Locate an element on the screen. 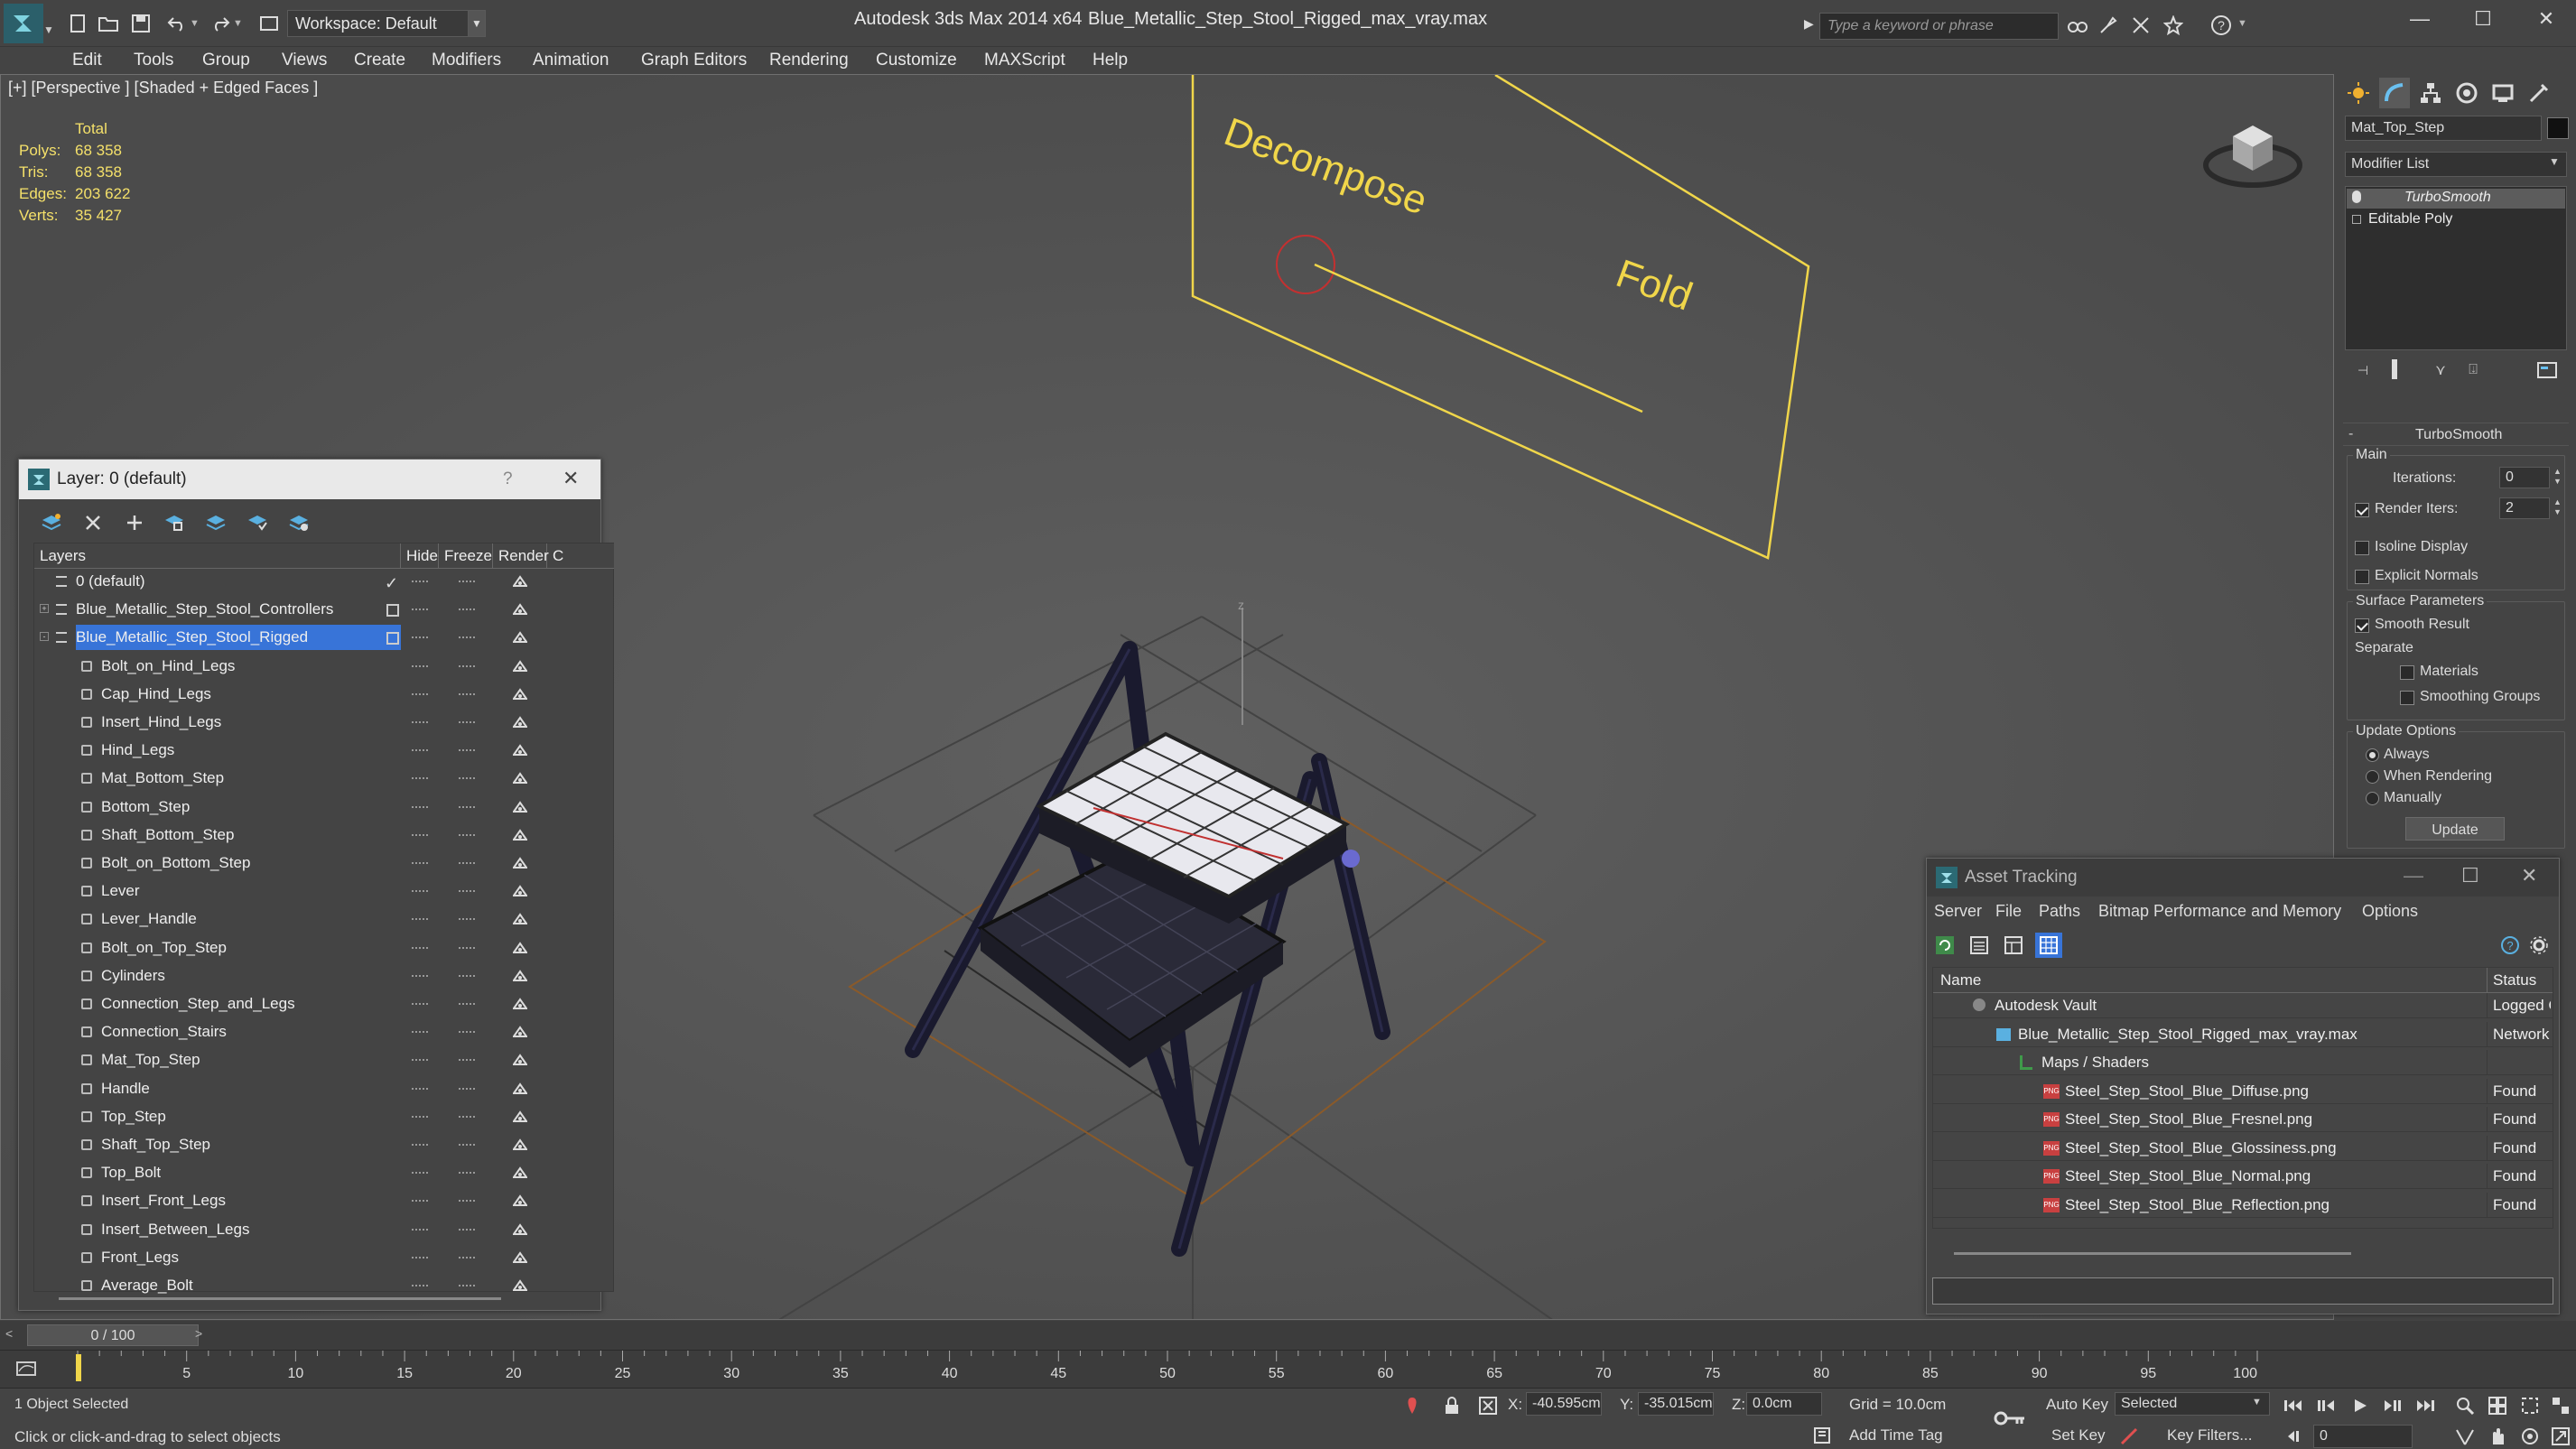  object-row: Insert_Hind_Legs is located at coordinates (324, 722).